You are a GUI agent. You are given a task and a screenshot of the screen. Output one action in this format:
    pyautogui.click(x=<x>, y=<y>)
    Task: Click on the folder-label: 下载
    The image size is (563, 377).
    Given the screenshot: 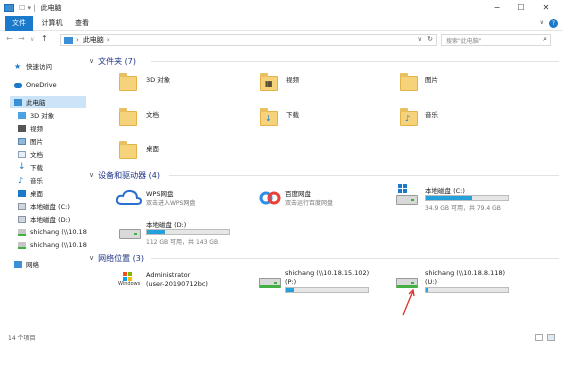 What is the action you would take?
    pyautogui.click(x=292, y=115)
    